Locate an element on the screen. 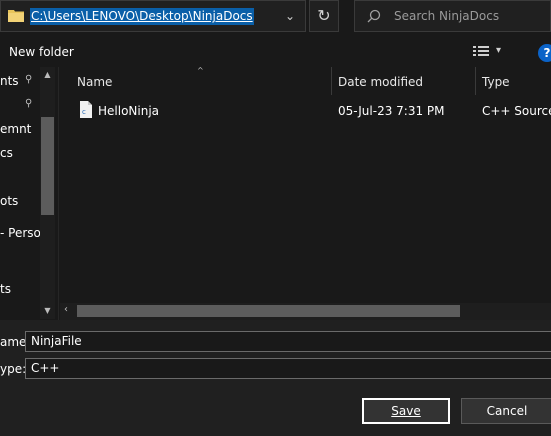 Image resolution: width=551 pixels, height=436 pixels. cancel-button: Cancel is located at coordinates (506, 411).